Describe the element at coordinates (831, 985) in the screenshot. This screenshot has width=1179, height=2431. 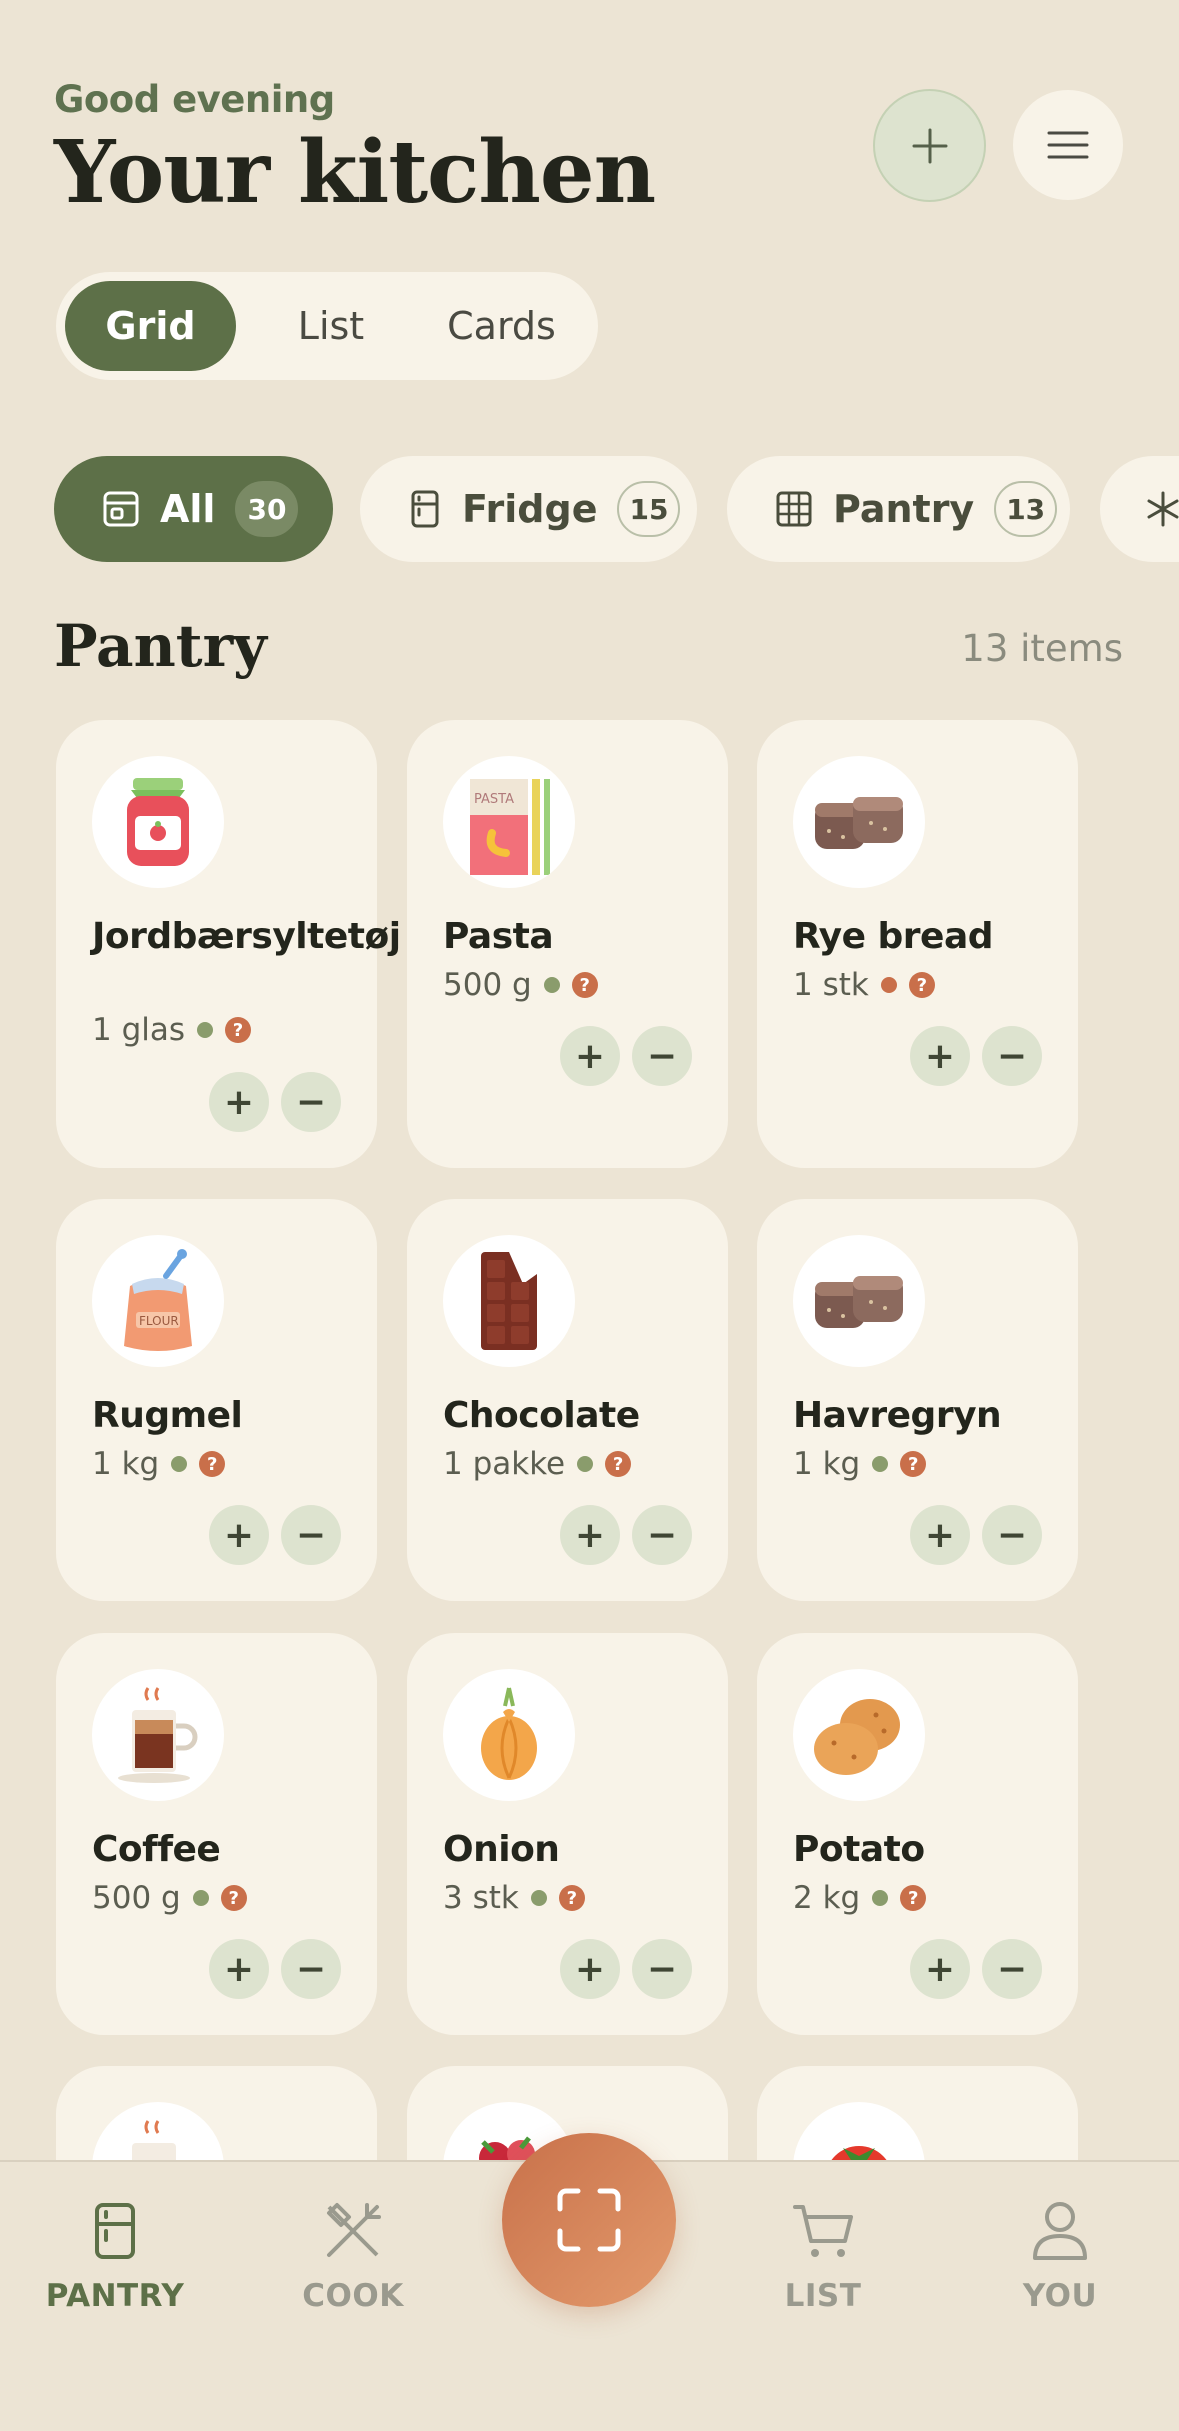
I see `item-quantity: 1 stk` at that location.